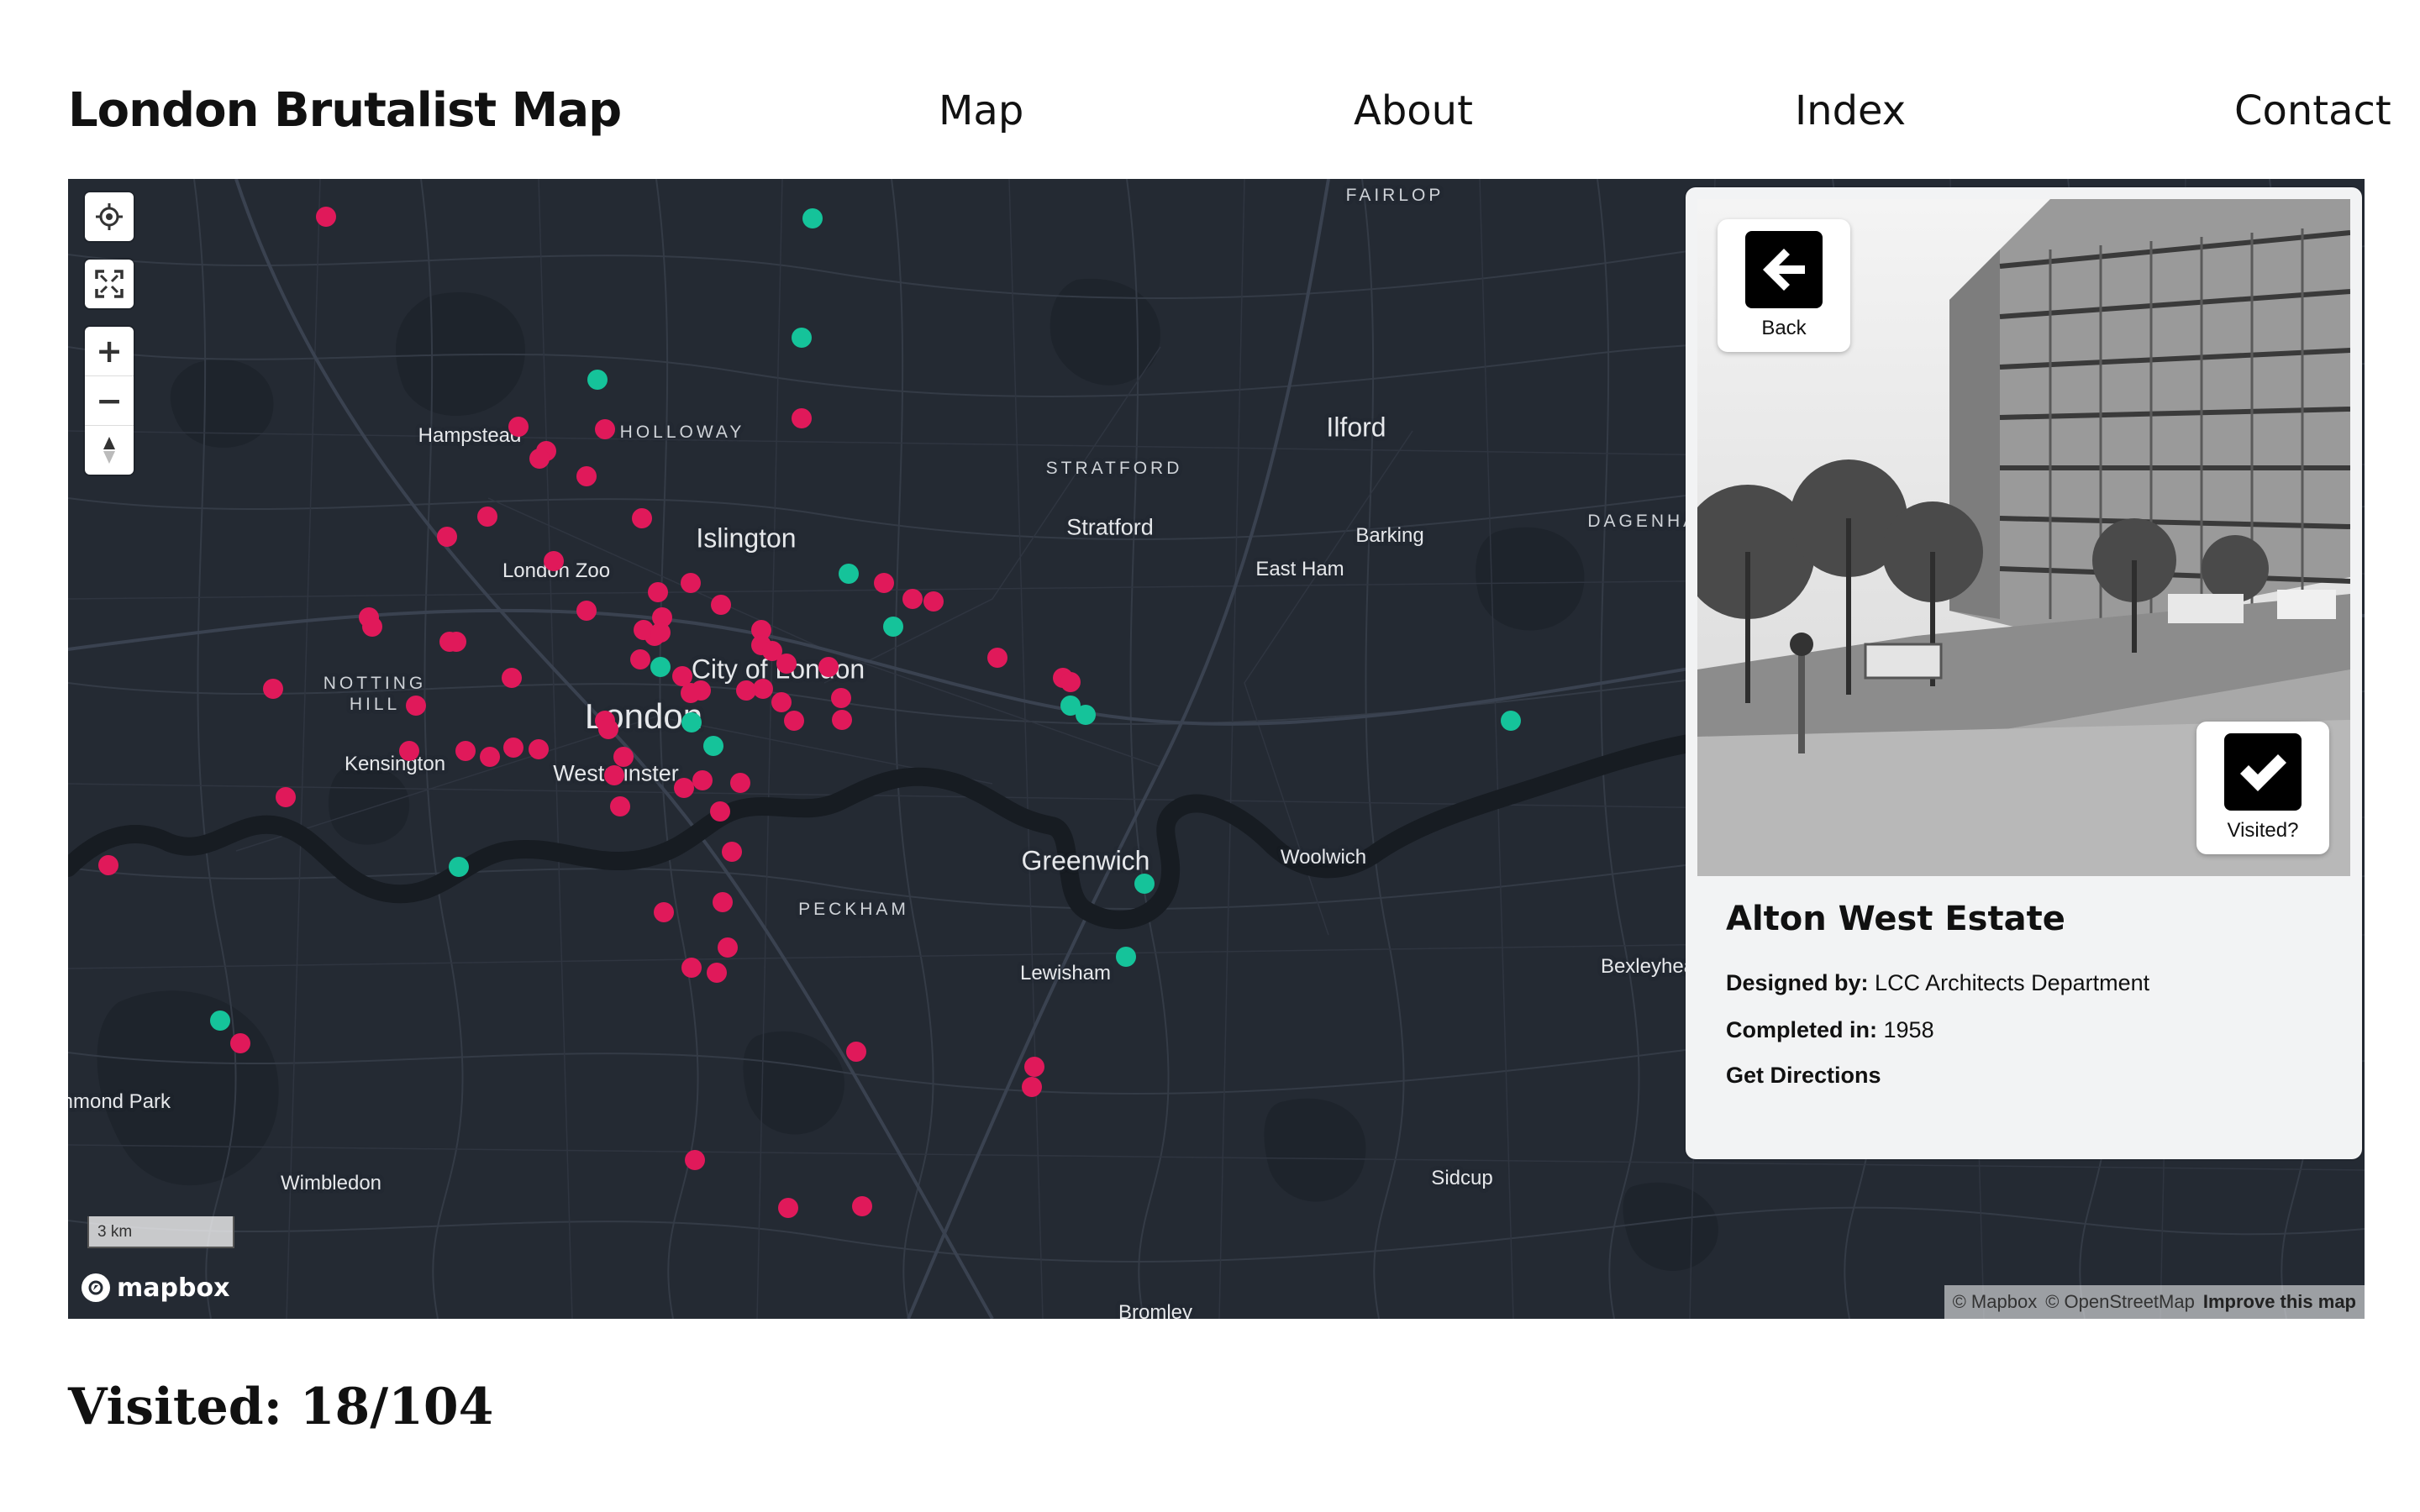  What do you see at coordinates (1937, 983) in the screenshot?
I see `designed-by-row: Designed by: LCC Architects Department` at bounding box center [1937, 983].